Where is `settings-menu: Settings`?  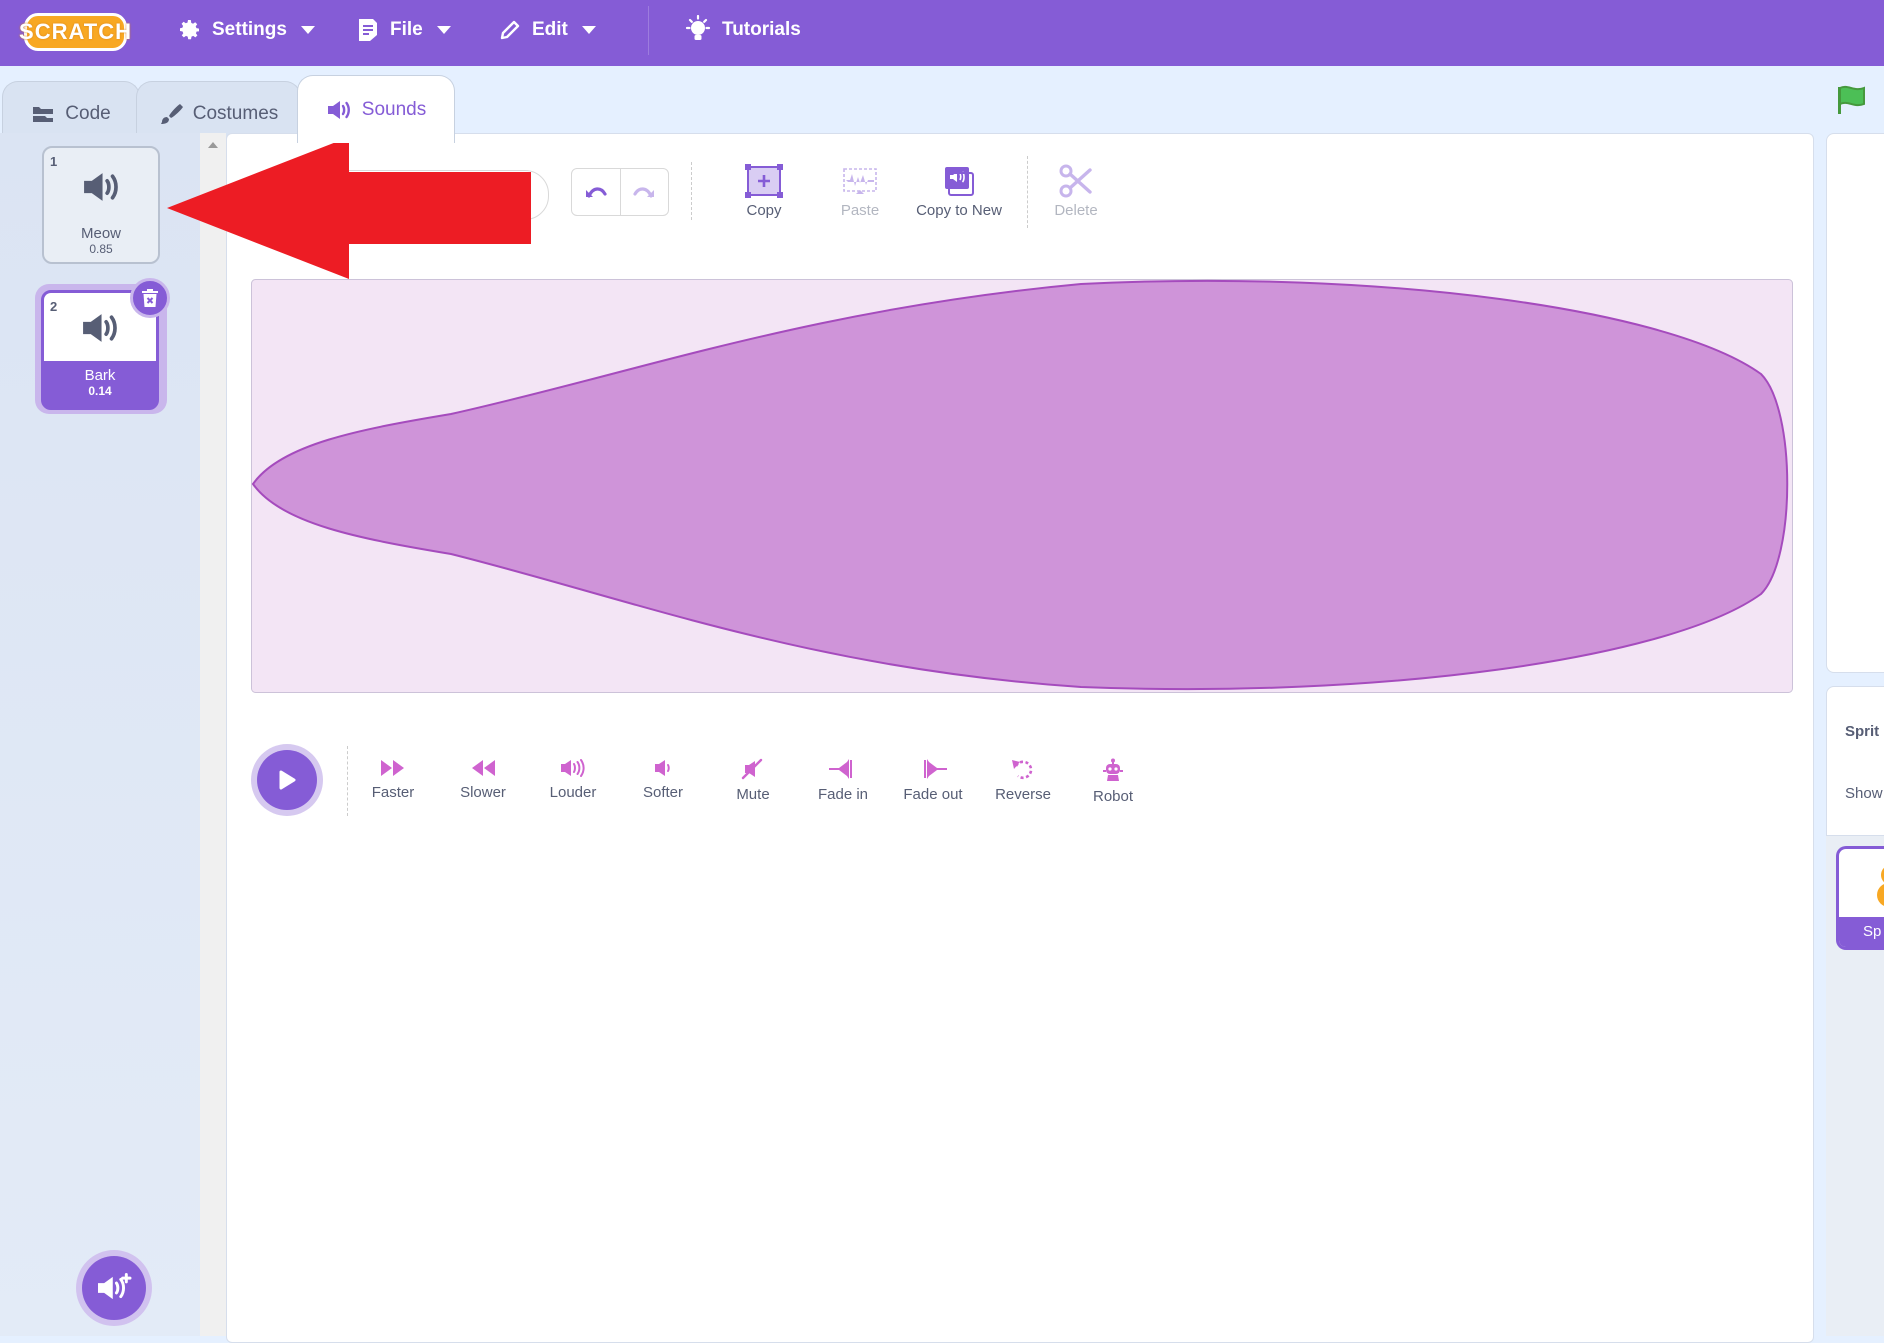 settings-menu: Settings is located at coordinates (246, 30).